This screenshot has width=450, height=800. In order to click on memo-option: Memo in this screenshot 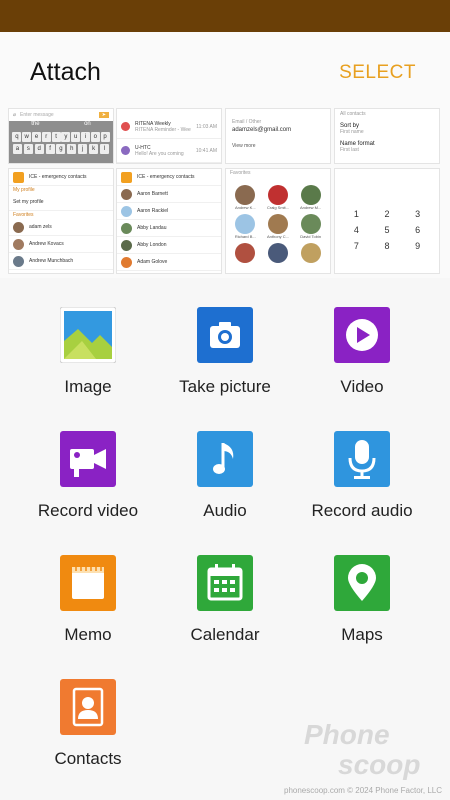, I will do `click(88, 617)`.